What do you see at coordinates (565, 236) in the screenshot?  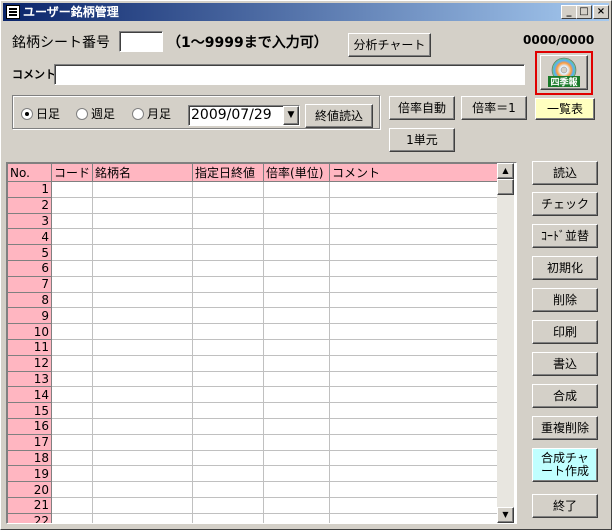 I see `sort-code-button: ｺｰﾄﾞ並替` at bounding box center [565, 236].